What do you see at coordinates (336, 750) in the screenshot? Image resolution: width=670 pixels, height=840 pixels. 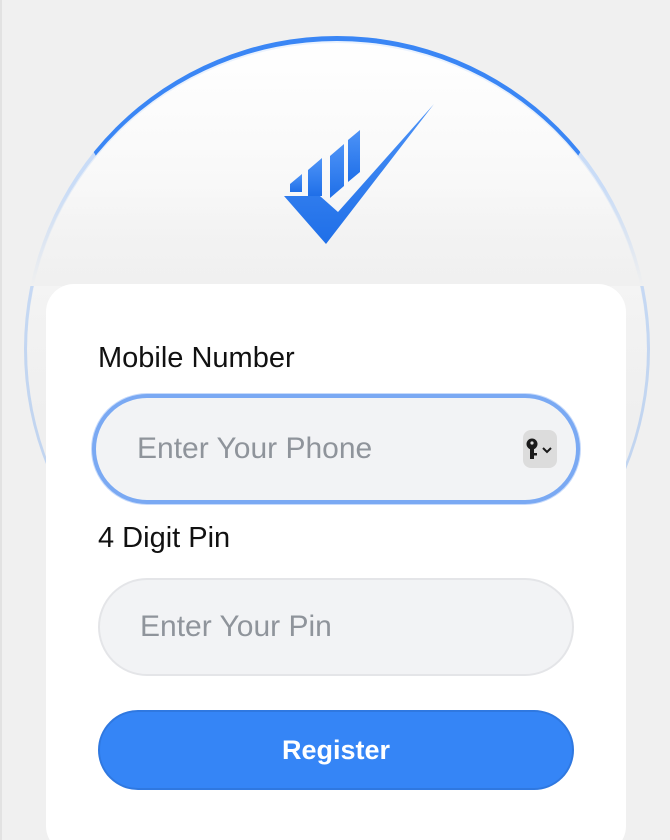 I see `register-button: Register` at bounding box center [336, 750].